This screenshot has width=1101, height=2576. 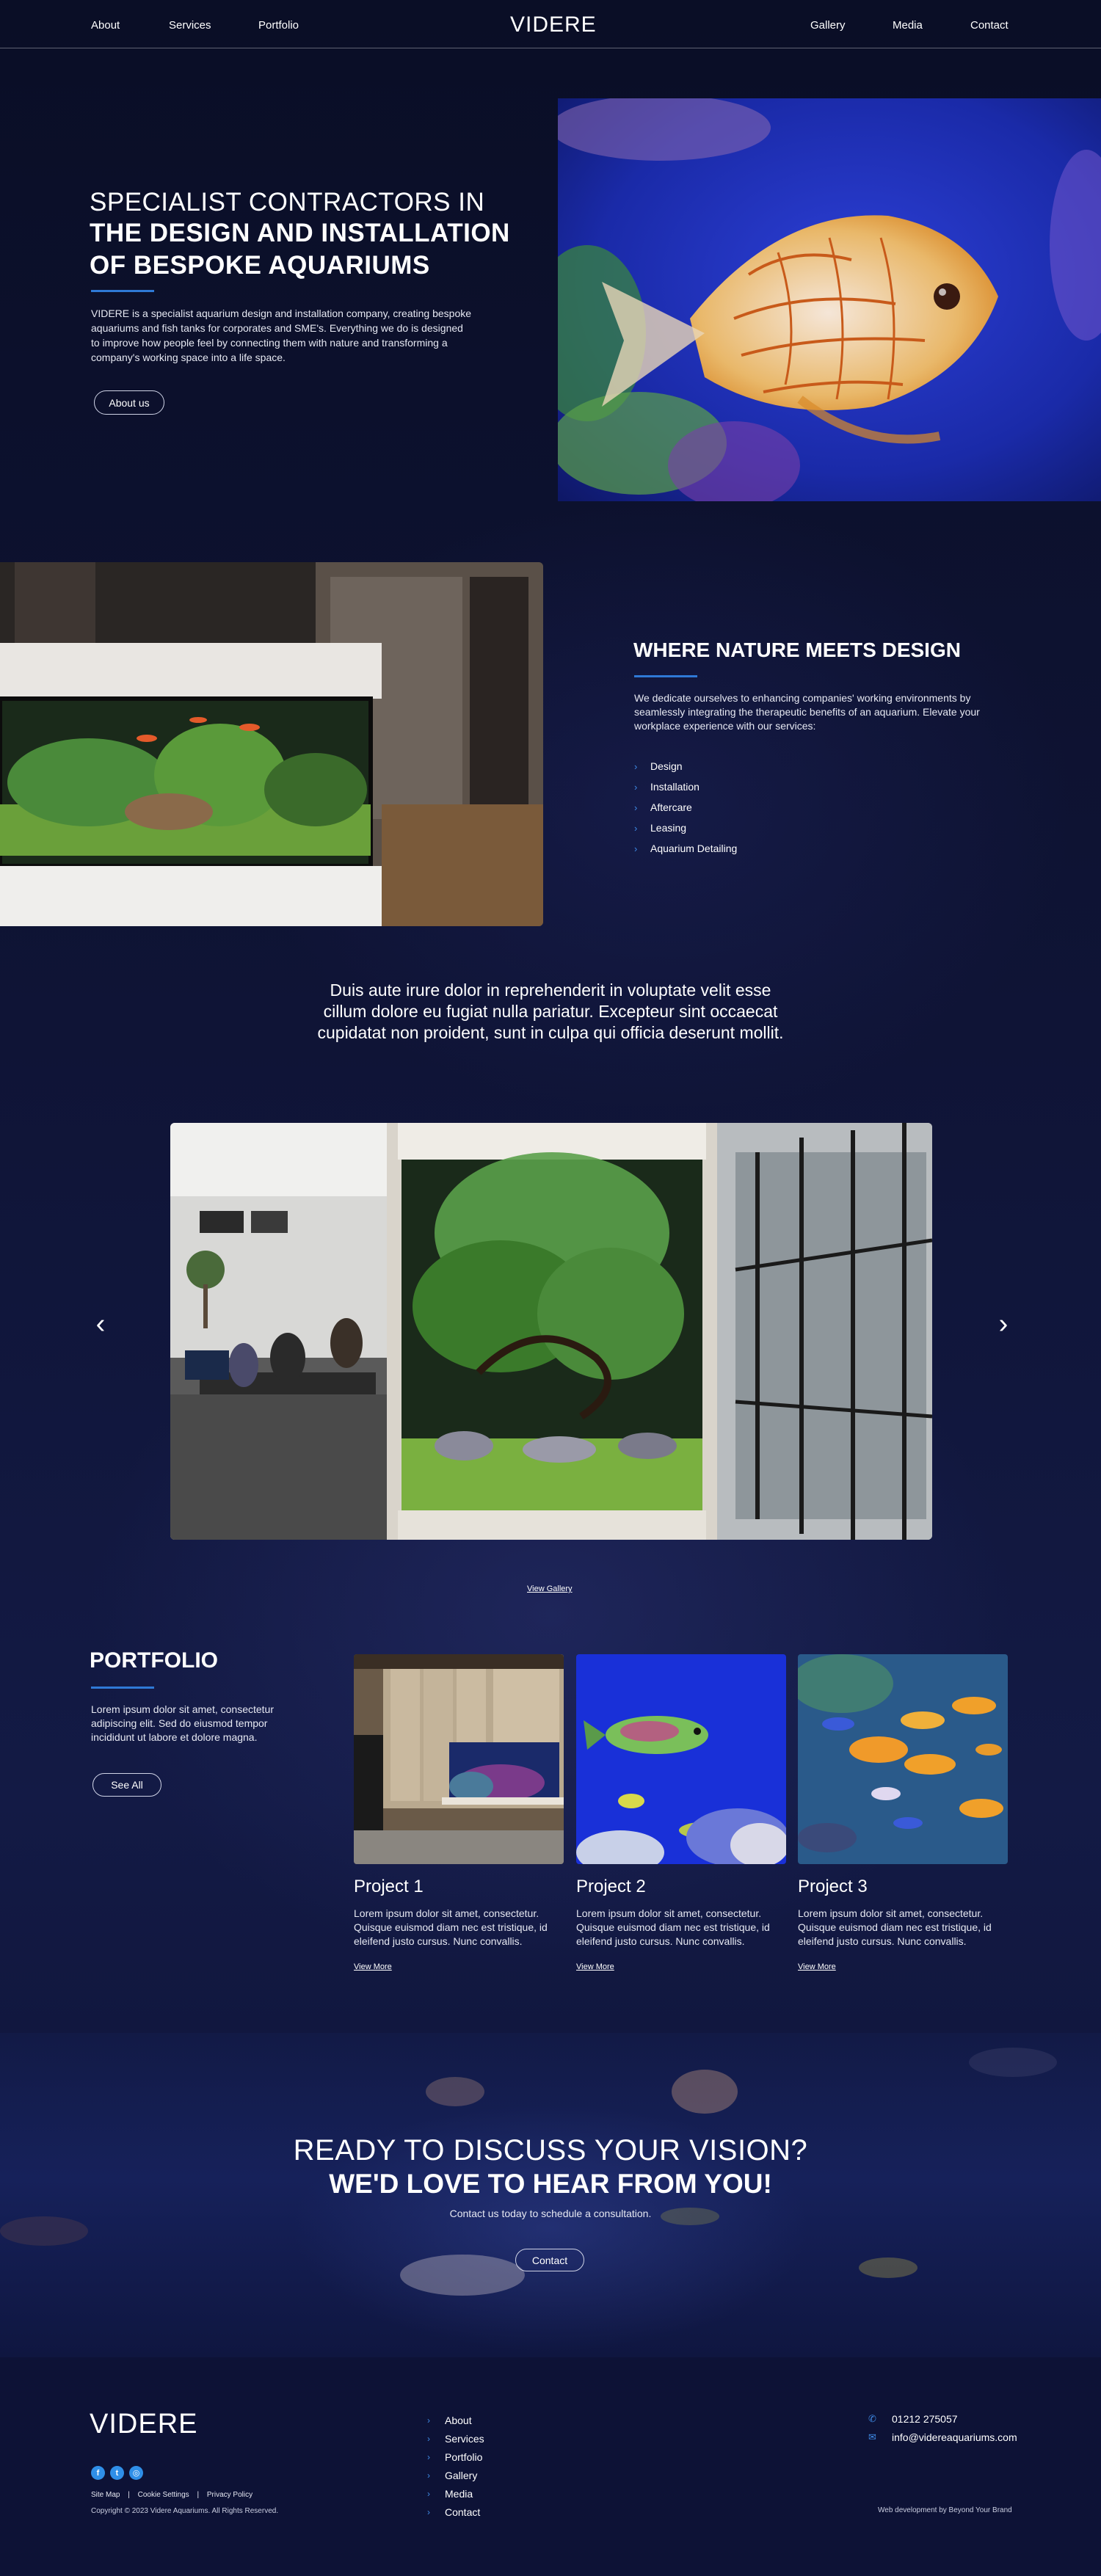 I want to click on nav-portfolio: Portfolio, so click(x=278, y=25).